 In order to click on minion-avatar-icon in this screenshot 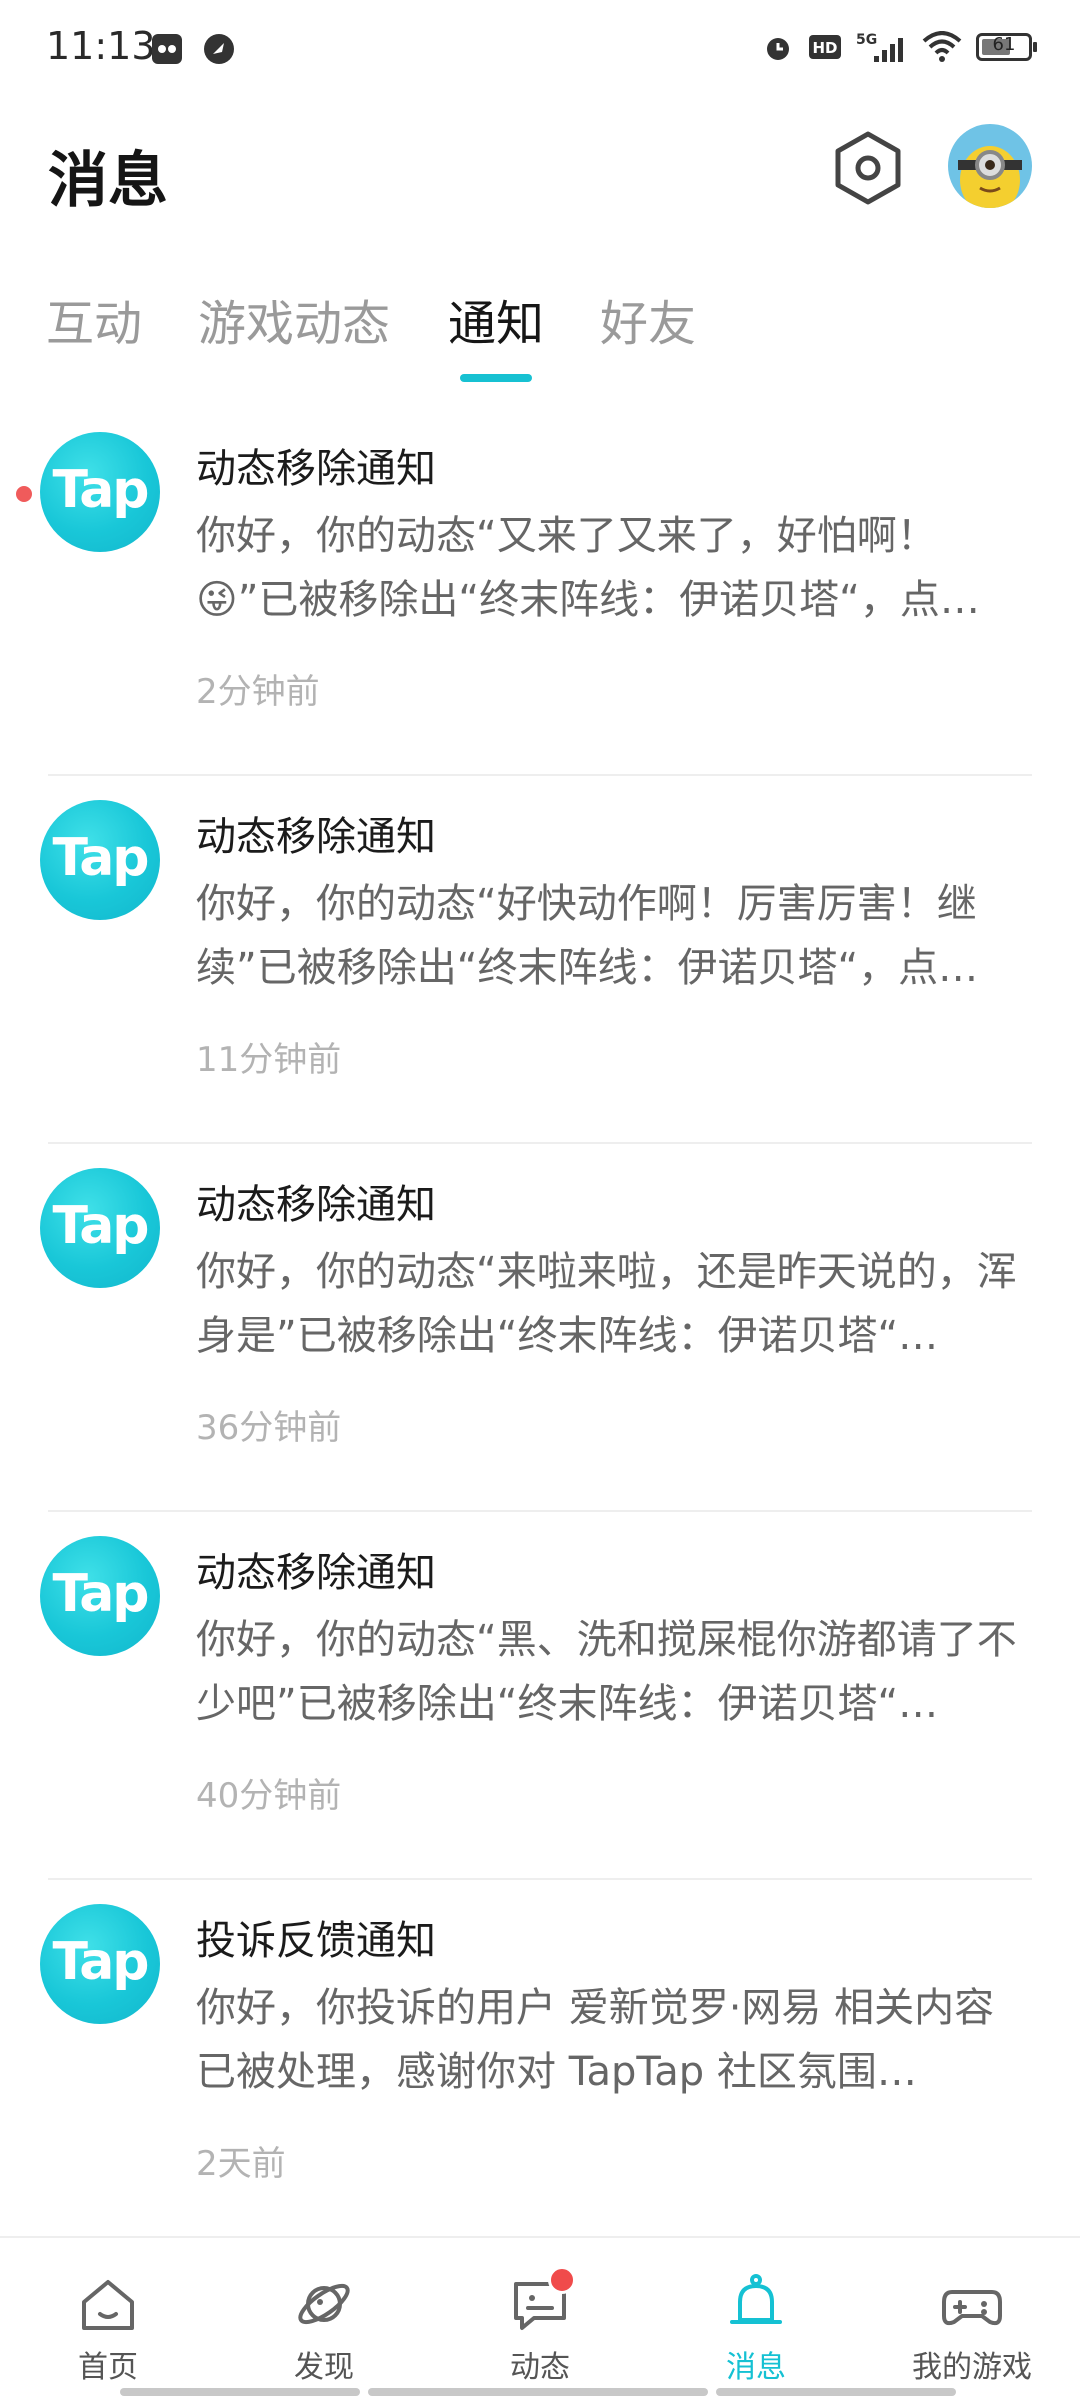, I will do `click(990, 166)`.